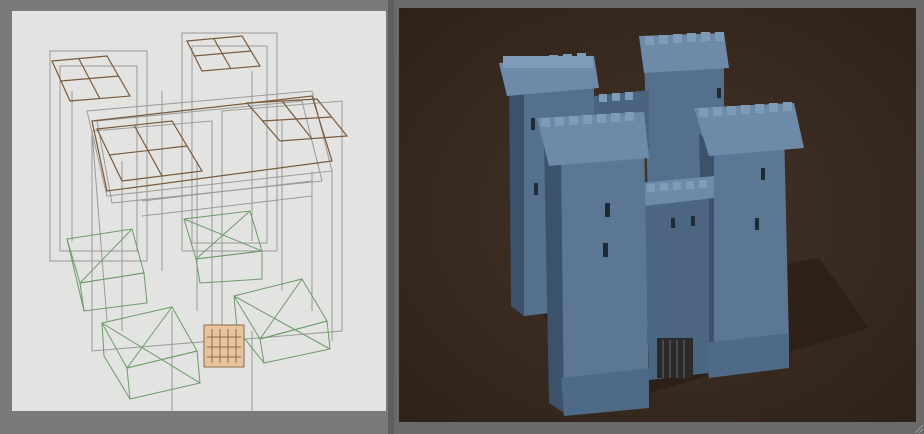 This screenshot has width=924, height=434. What do you see at coordinates (675, 358) in the screenshot?
I see `gate` at bounding box center [675, 358].